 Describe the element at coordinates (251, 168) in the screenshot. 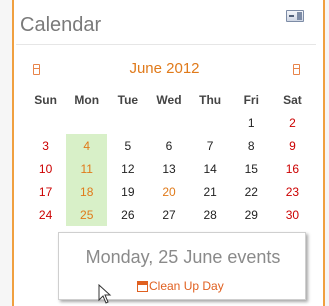

I see `day-cell: 15` at that location.